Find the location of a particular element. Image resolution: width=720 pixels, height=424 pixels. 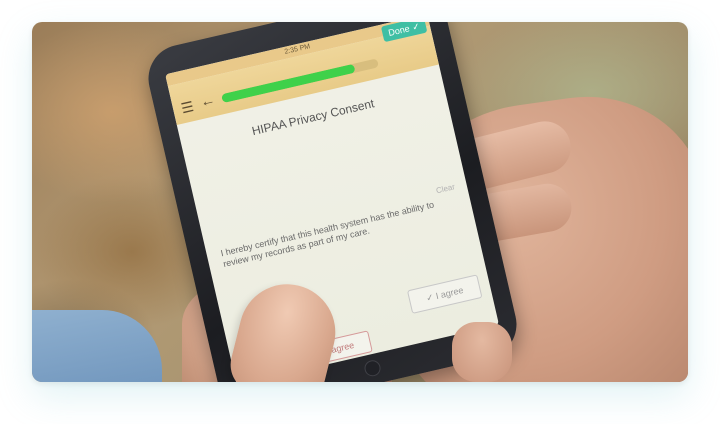

home-button is located at coordinates (372, 368).